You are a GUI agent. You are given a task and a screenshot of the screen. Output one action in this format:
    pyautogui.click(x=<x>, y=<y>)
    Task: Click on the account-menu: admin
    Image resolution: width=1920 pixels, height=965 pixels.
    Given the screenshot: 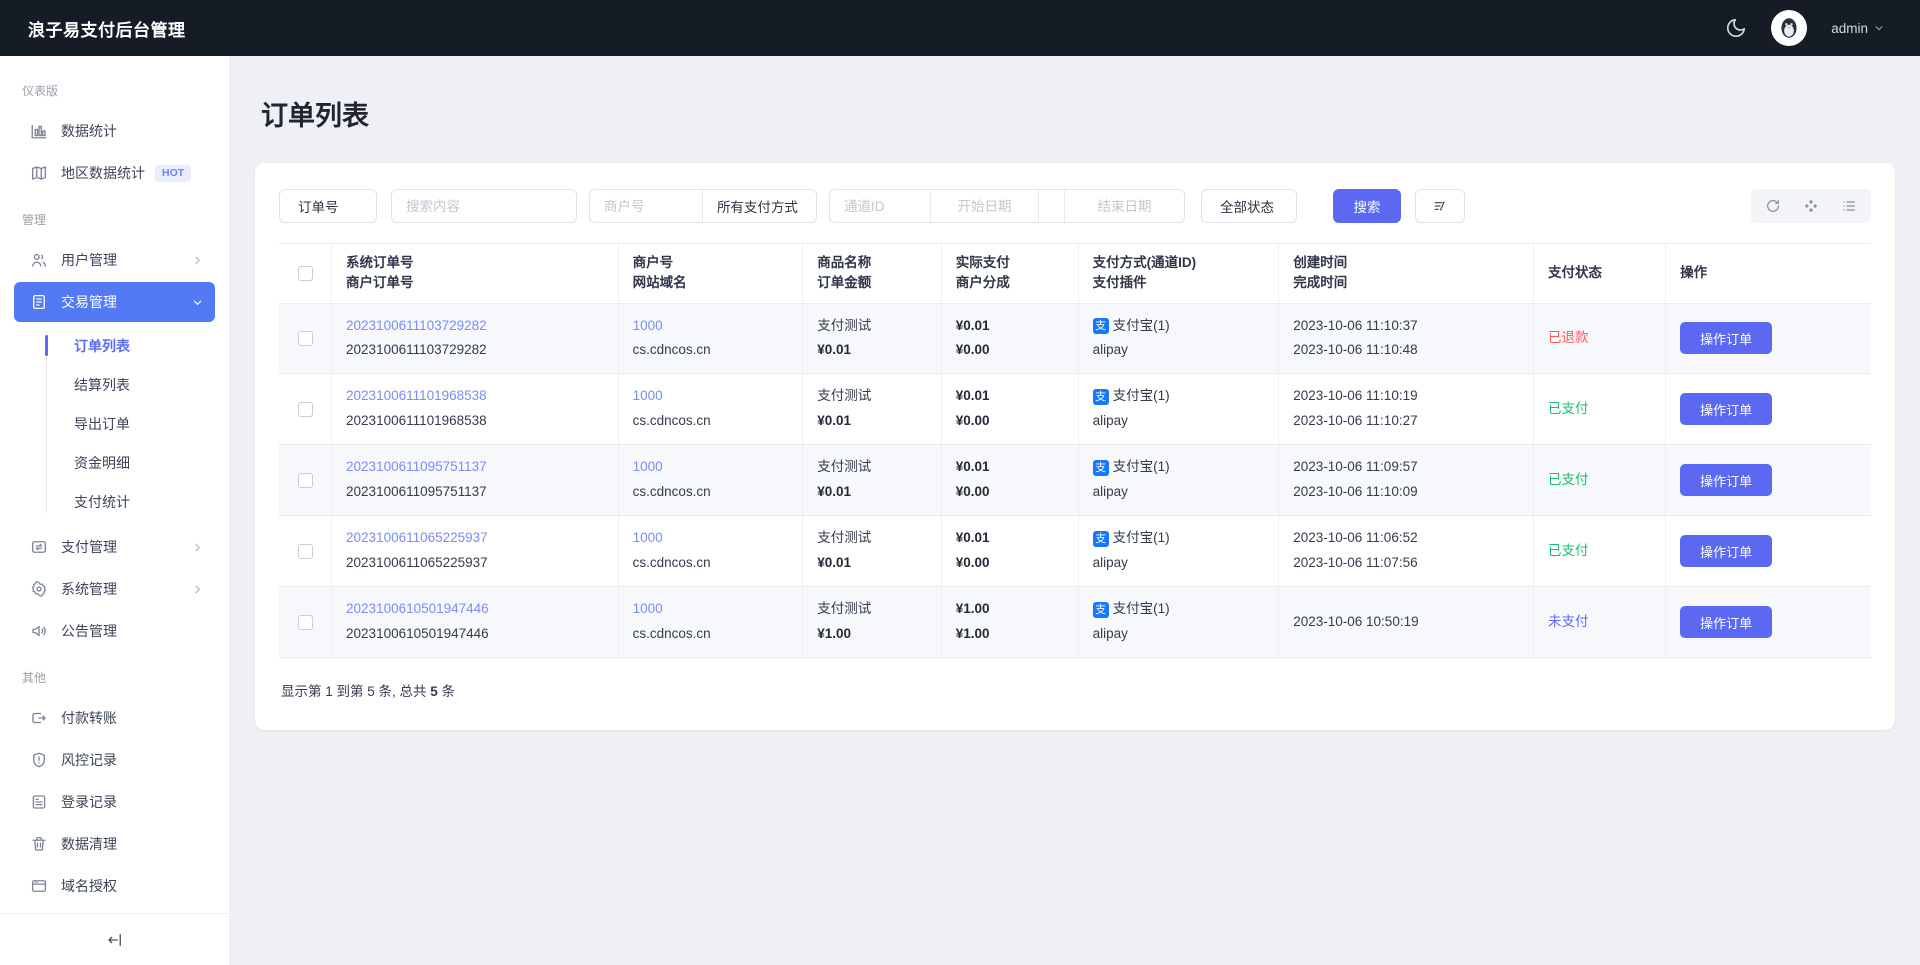 What is the action you would take?
    pyautogui.click(x=1857, y=28)
    